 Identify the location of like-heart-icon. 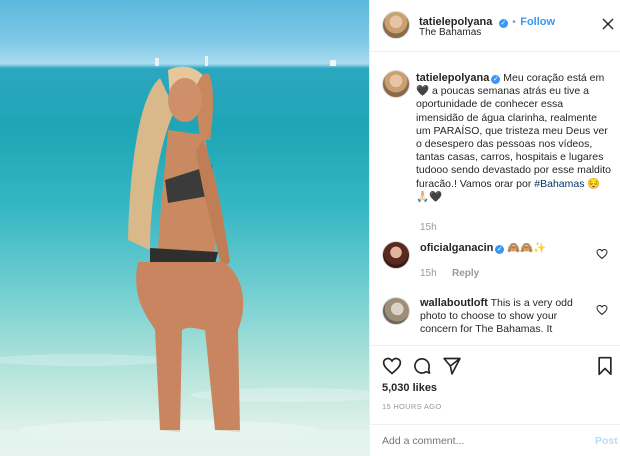
(392, 366).